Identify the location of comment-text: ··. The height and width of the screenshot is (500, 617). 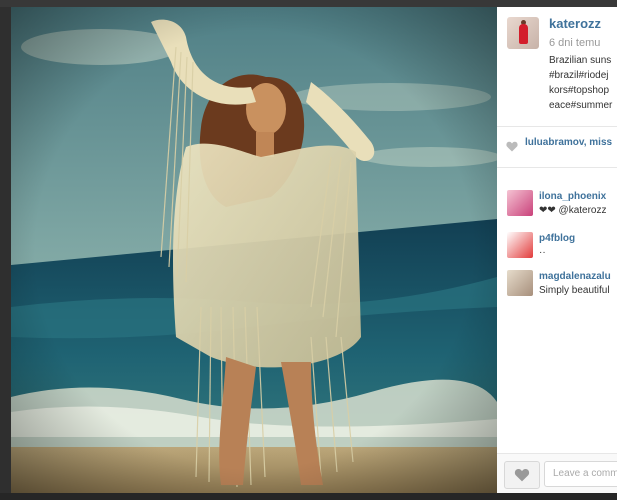
(542, 252).